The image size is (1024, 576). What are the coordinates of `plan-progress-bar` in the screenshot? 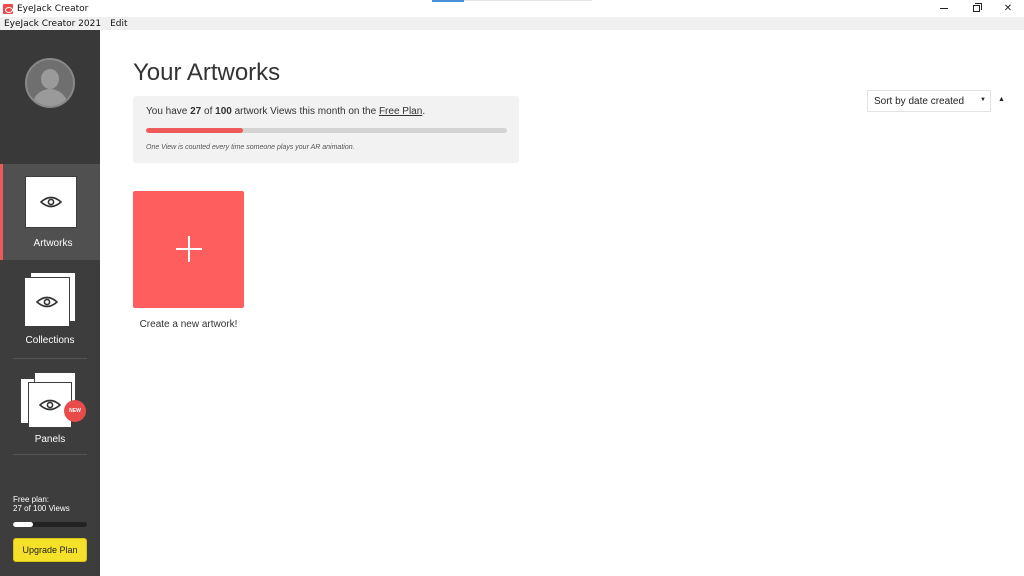 It's located at (50, 524).